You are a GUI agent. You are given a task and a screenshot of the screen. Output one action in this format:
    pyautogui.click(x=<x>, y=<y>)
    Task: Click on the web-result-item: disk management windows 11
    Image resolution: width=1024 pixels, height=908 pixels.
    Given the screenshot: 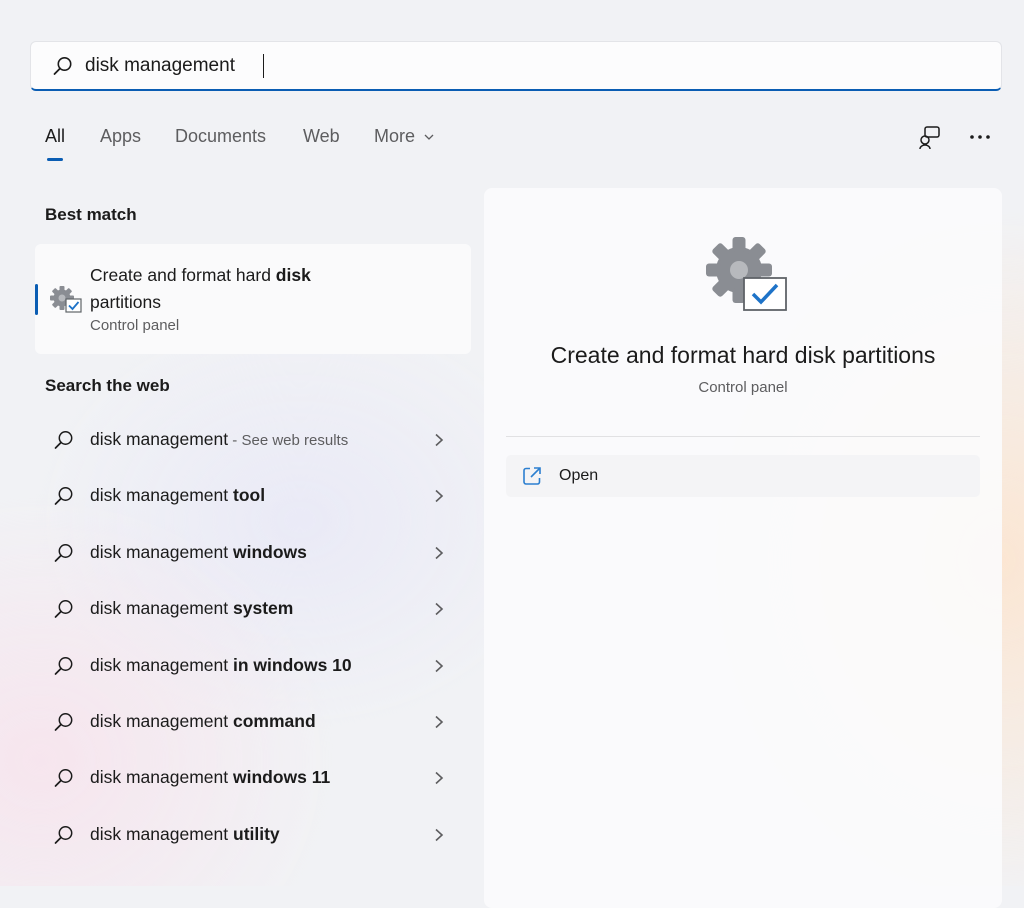 What is the action you would take?
    pyautogui.click(x=253, y=778)
    